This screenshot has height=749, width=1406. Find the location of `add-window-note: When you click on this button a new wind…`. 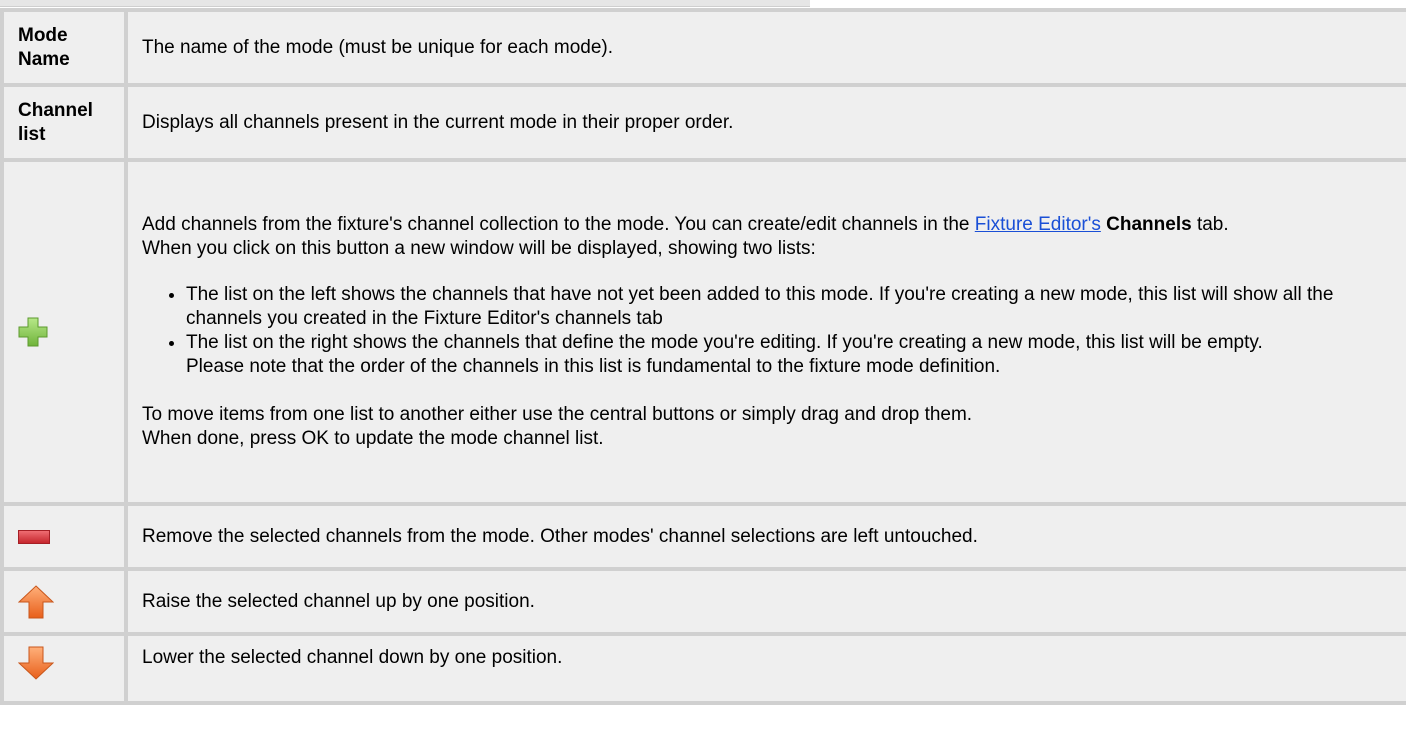

add-window-note: When you click on this button a new wind… is located at coordinates (479, 248).